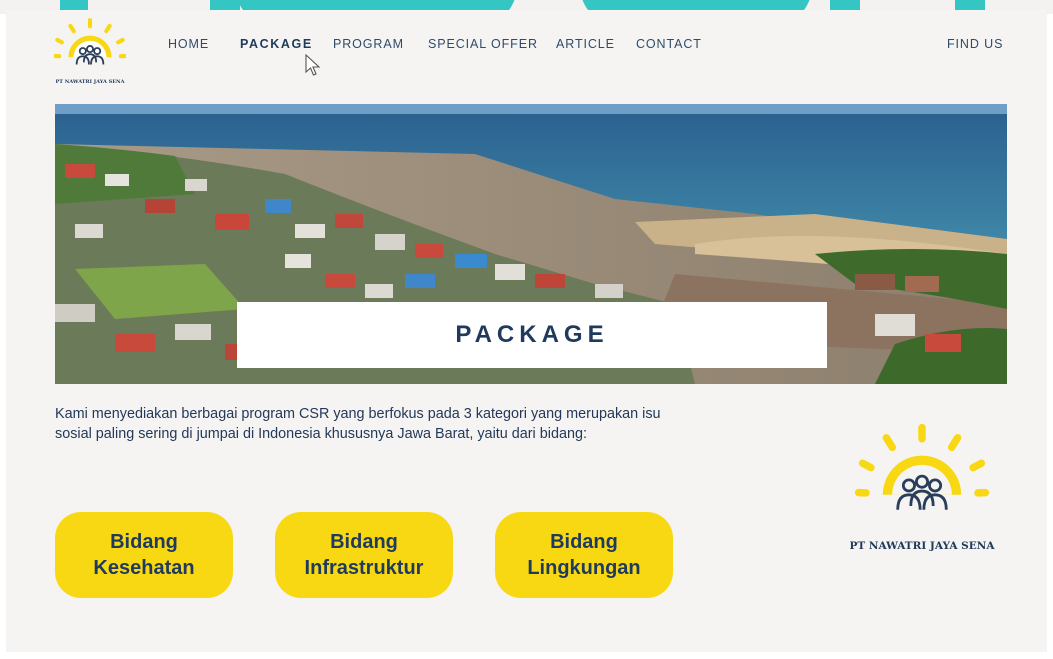 Image resolution: width=1053 pixels, height=659 pixels. I want to click on hero-title: PACKAGE, so click(532, 334).